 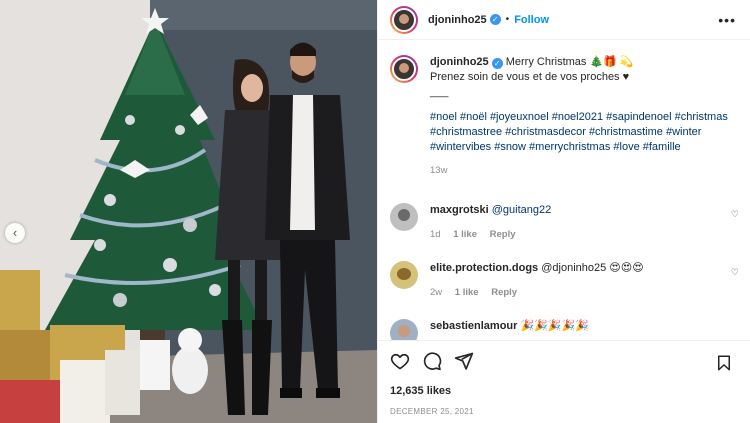 I want to click on comment-username: elite.protection.dogs, so click(x=484, y=268).